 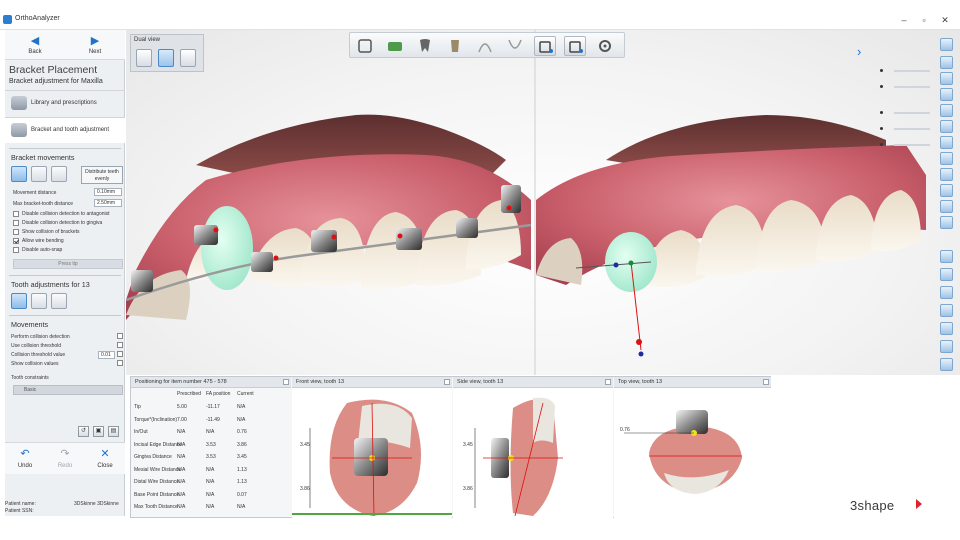 What do you see at coordinates (16, 250) in the screenshot?
I see `auto-snap-checkbox` at bounding box center [16, 250].